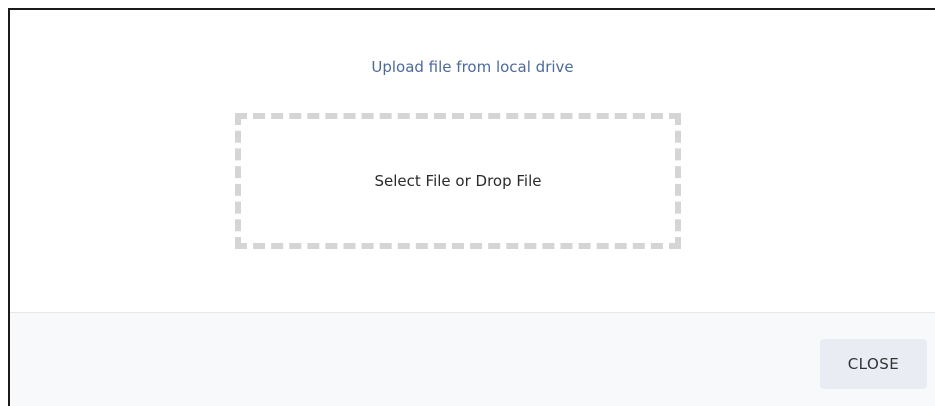  I want to click on close-button: CLOSE, so click(873, 364).